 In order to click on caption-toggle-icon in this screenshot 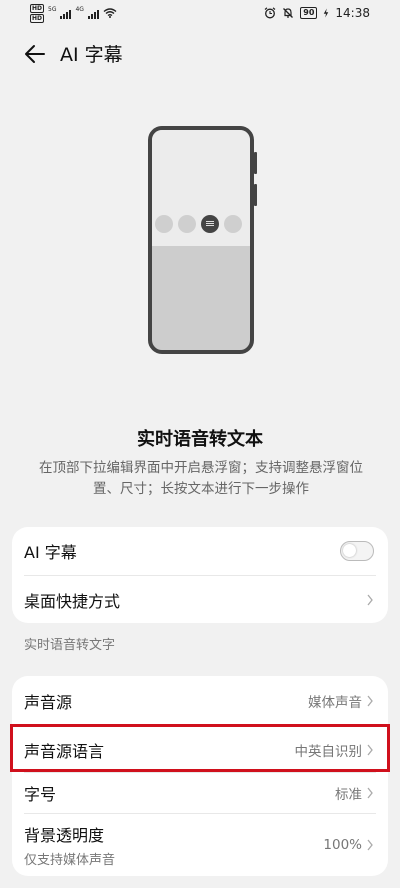, I will do `click(210, 224)`.